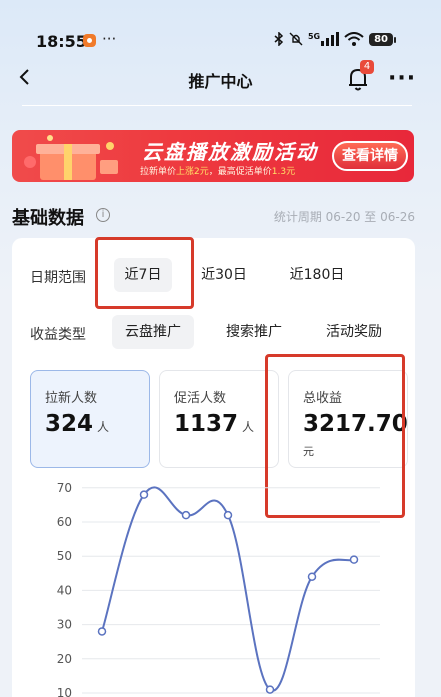  I want to click on kpi-value: 1137 人, so click(214, 424).